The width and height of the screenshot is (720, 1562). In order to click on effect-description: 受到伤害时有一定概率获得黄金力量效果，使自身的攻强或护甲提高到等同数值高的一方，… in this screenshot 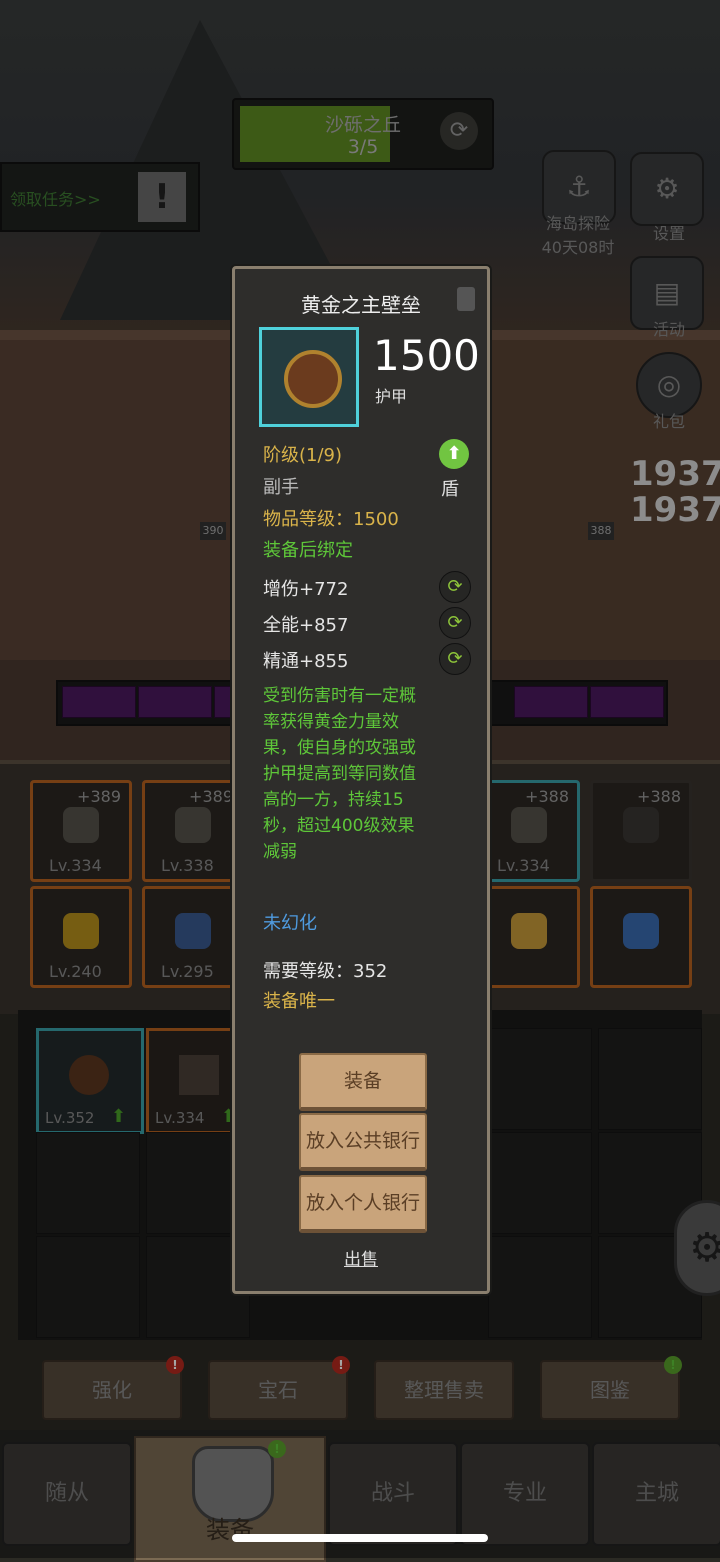, I will do `click(339, 774)`.